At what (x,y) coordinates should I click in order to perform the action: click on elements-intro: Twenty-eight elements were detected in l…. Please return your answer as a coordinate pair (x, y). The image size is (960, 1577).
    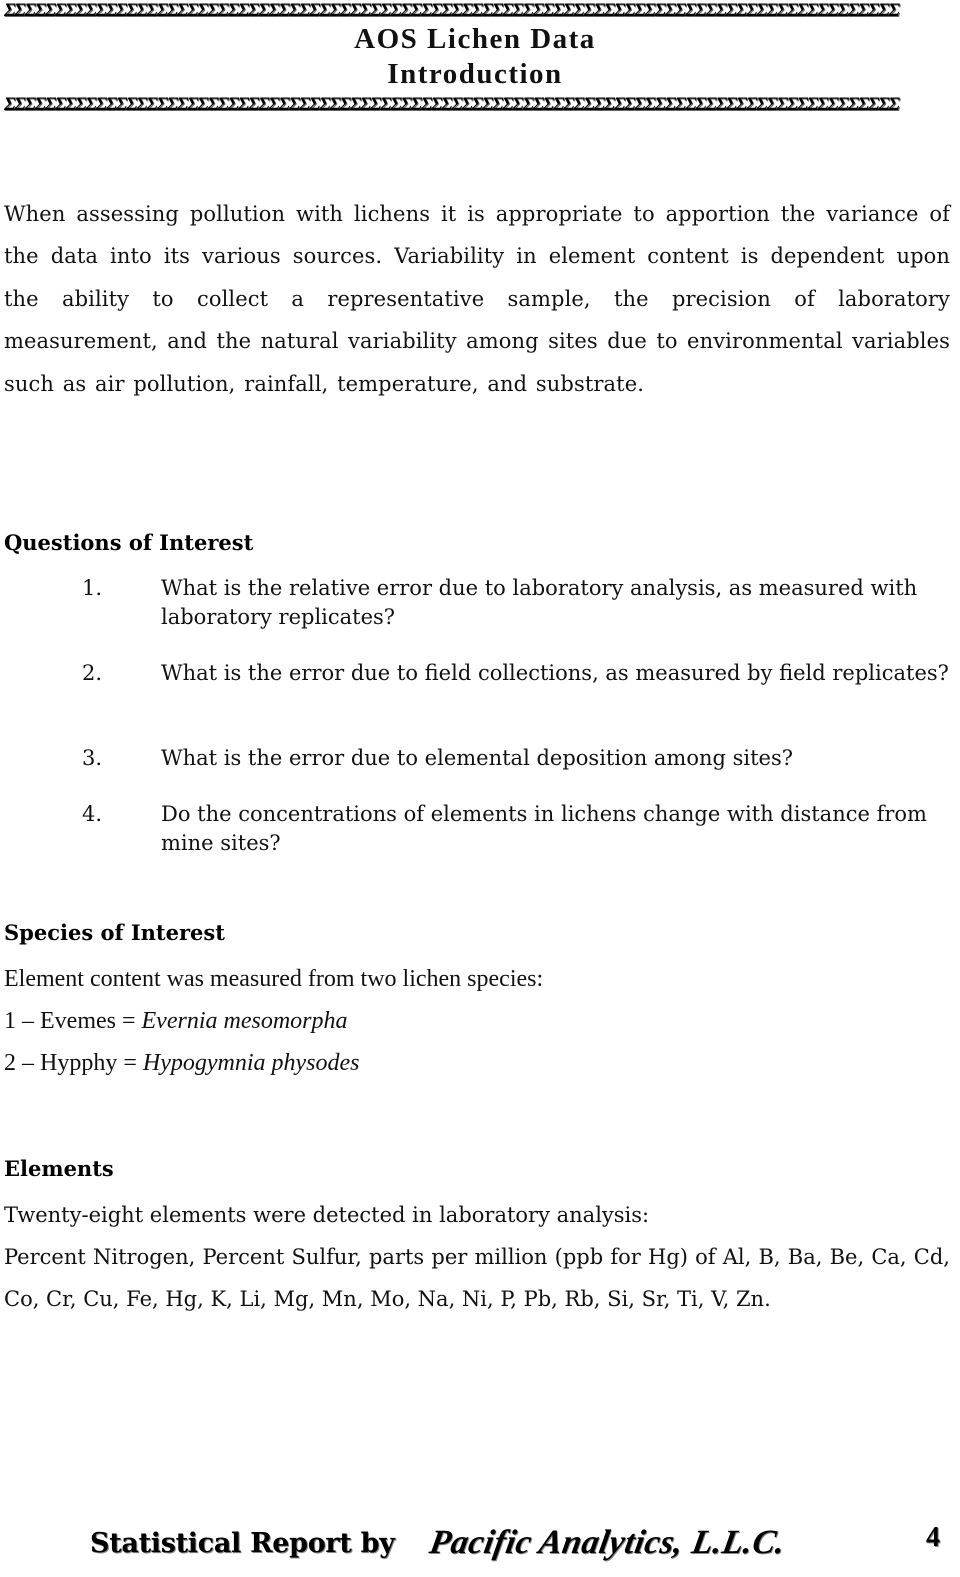
    Looking at the image, I should click on (327, 1215).